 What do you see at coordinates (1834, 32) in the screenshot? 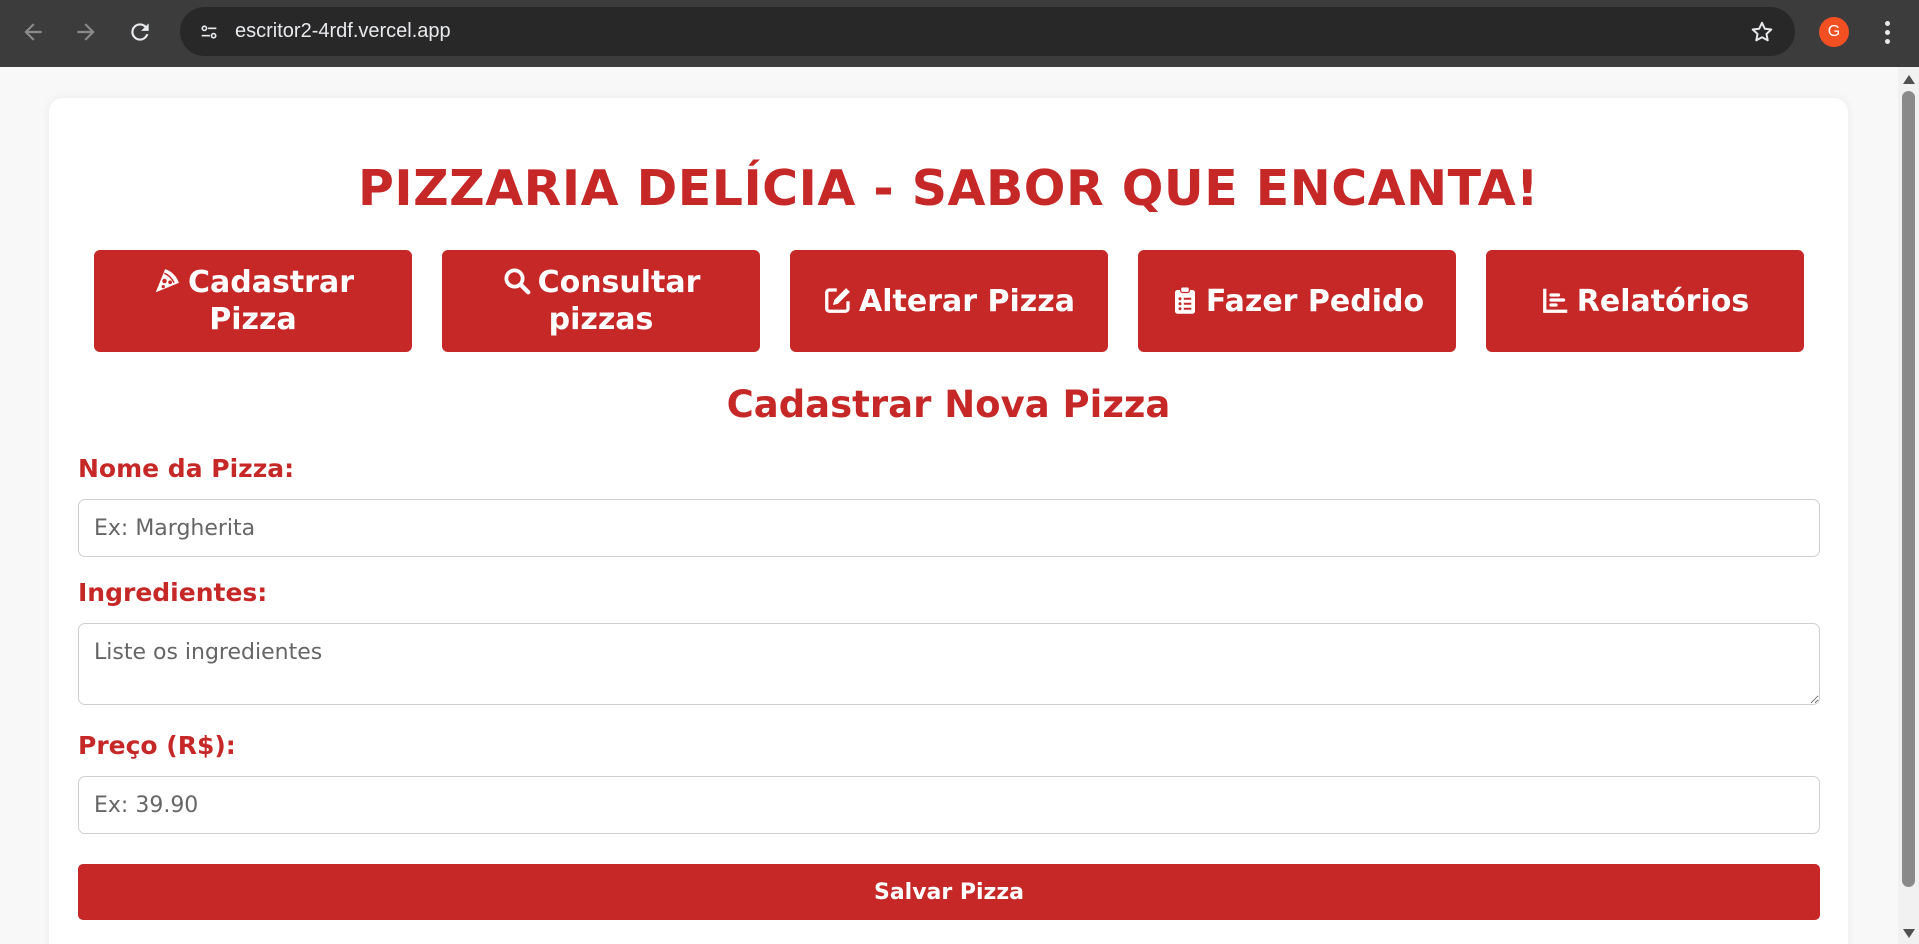
I see `profile-avatar: G` at bounding box center [1834, 32].